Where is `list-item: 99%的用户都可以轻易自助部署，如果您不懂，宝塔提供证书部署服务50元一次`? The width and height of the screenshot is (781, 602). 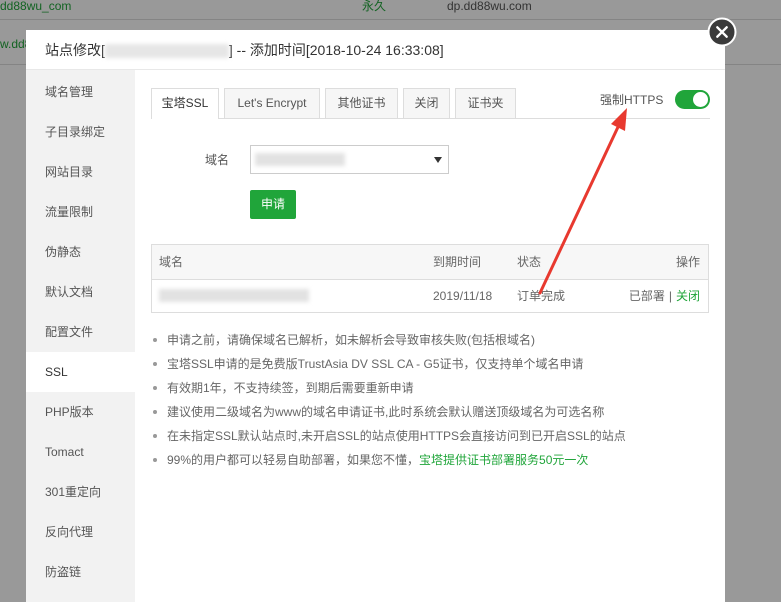
list-item: 99%的用户都可以轻易自助部署，如果您不懂，宝塔提供证书部署服务50元一次 is located at coordinates (430, 460).